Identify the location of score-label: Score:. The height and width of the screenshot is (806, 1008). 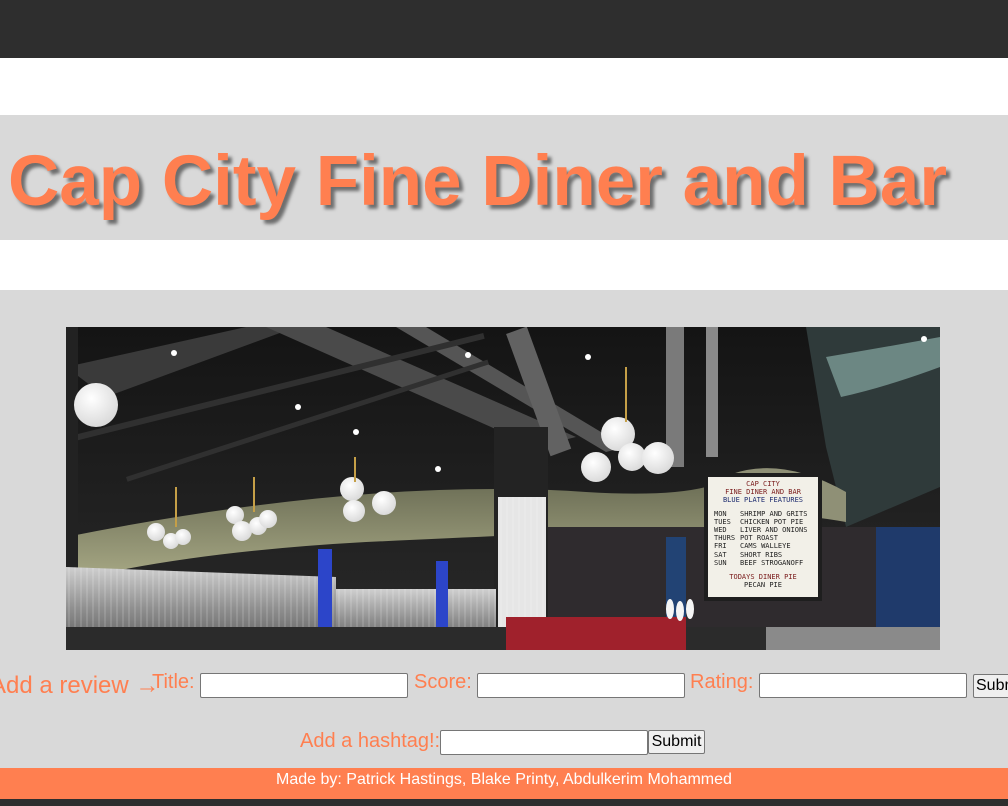
(443, 682).